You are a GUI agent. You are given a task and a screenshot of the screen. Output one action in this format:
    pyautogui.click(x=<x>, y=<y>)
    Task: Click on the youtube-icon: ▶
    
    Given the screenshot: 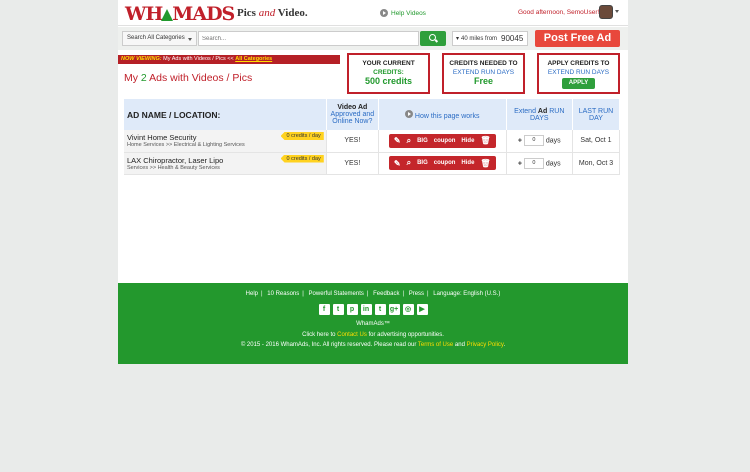 What is the action you would take?
    pyautogui.click(x=422, y=309)
    